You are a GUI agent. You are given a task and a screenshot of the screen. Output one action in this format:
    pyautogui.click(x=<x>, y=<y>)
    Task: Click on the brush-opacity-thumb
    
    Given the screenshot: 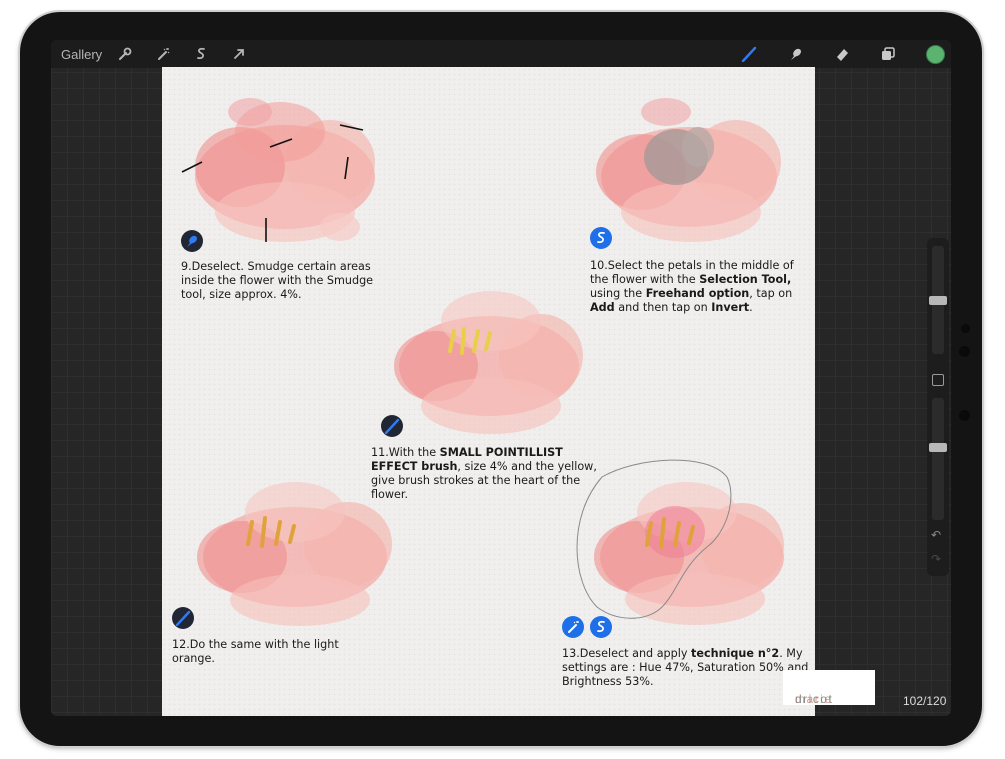 What is the action you would take?
    pyautogui.click(x=938, y=447)
    